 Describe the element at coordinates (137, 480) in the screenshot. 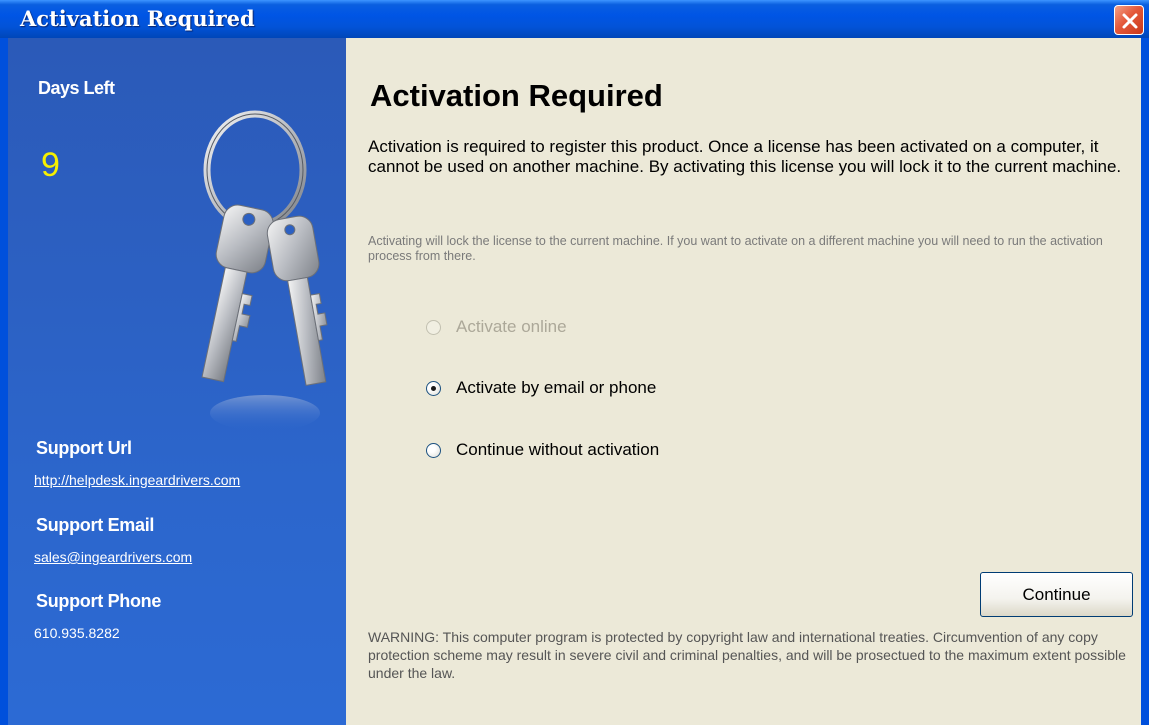

I see `support-url-link: http://helpdesk.ingeardrivers.com` at that location.